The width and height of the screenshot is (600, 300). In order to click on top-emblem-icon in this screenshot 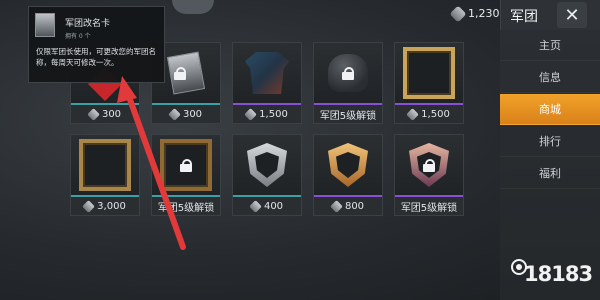, I will do `click(193, 7)`.